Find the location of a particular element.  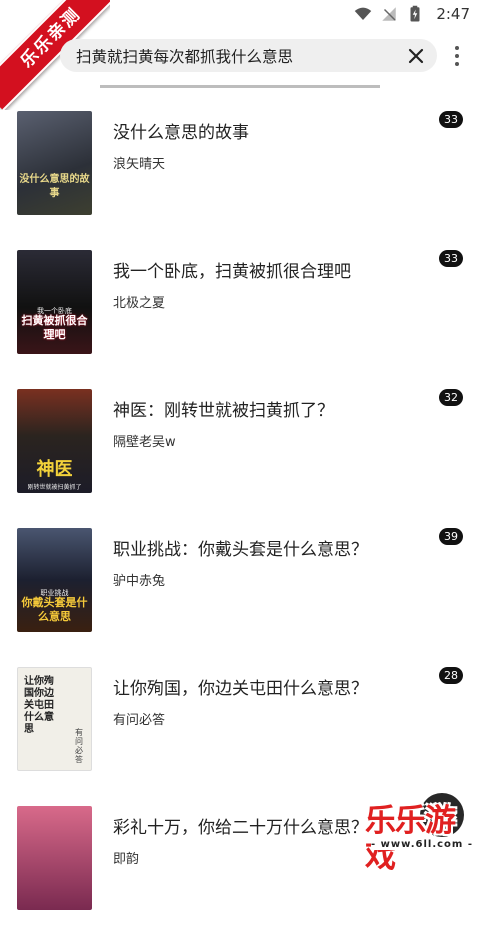

more-options-button is located at coordinates (457, 56).